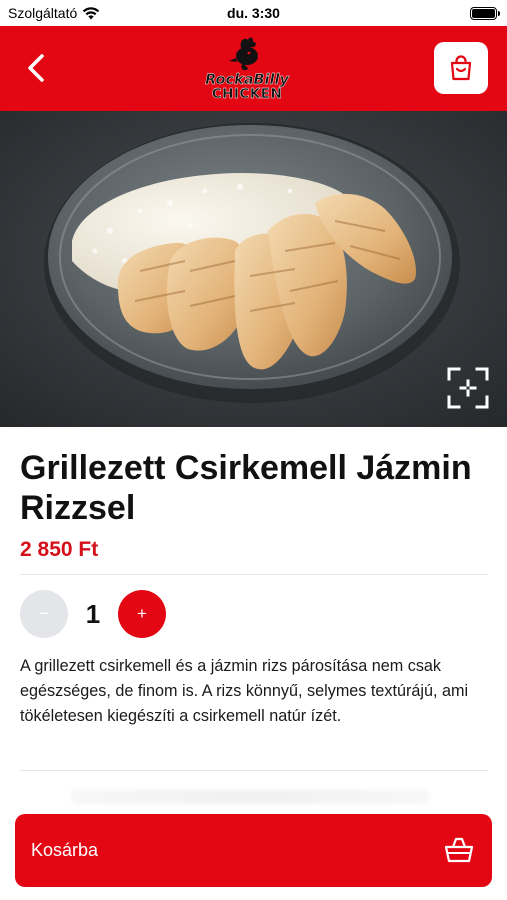 Image resolution: width=507 pixels, height=900 pixels. Describe the element at coordinates (250, 797) in the screenshot. I see `faded-content` at that location.